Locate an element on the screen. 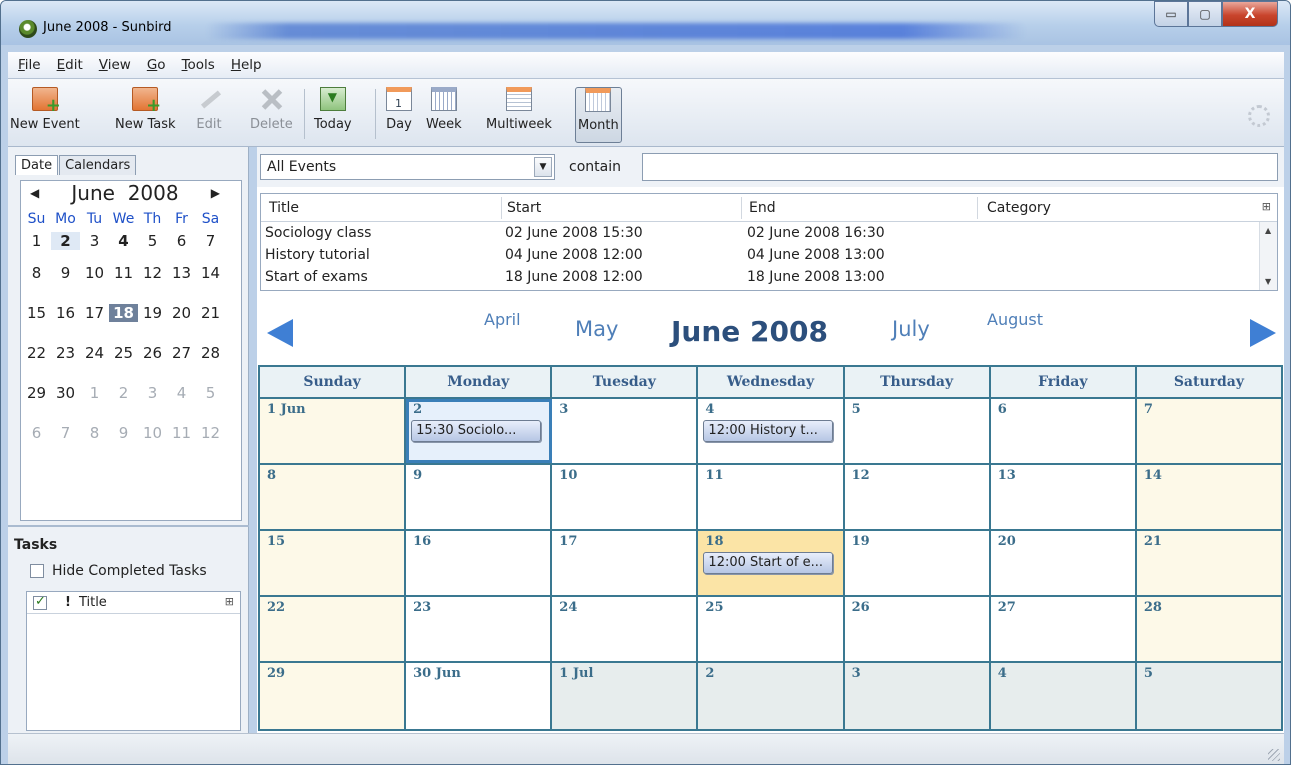 The height and width of the screenshot is (765, 1291). calendar-day-cell: 11 is located at coordinates (771, 497).